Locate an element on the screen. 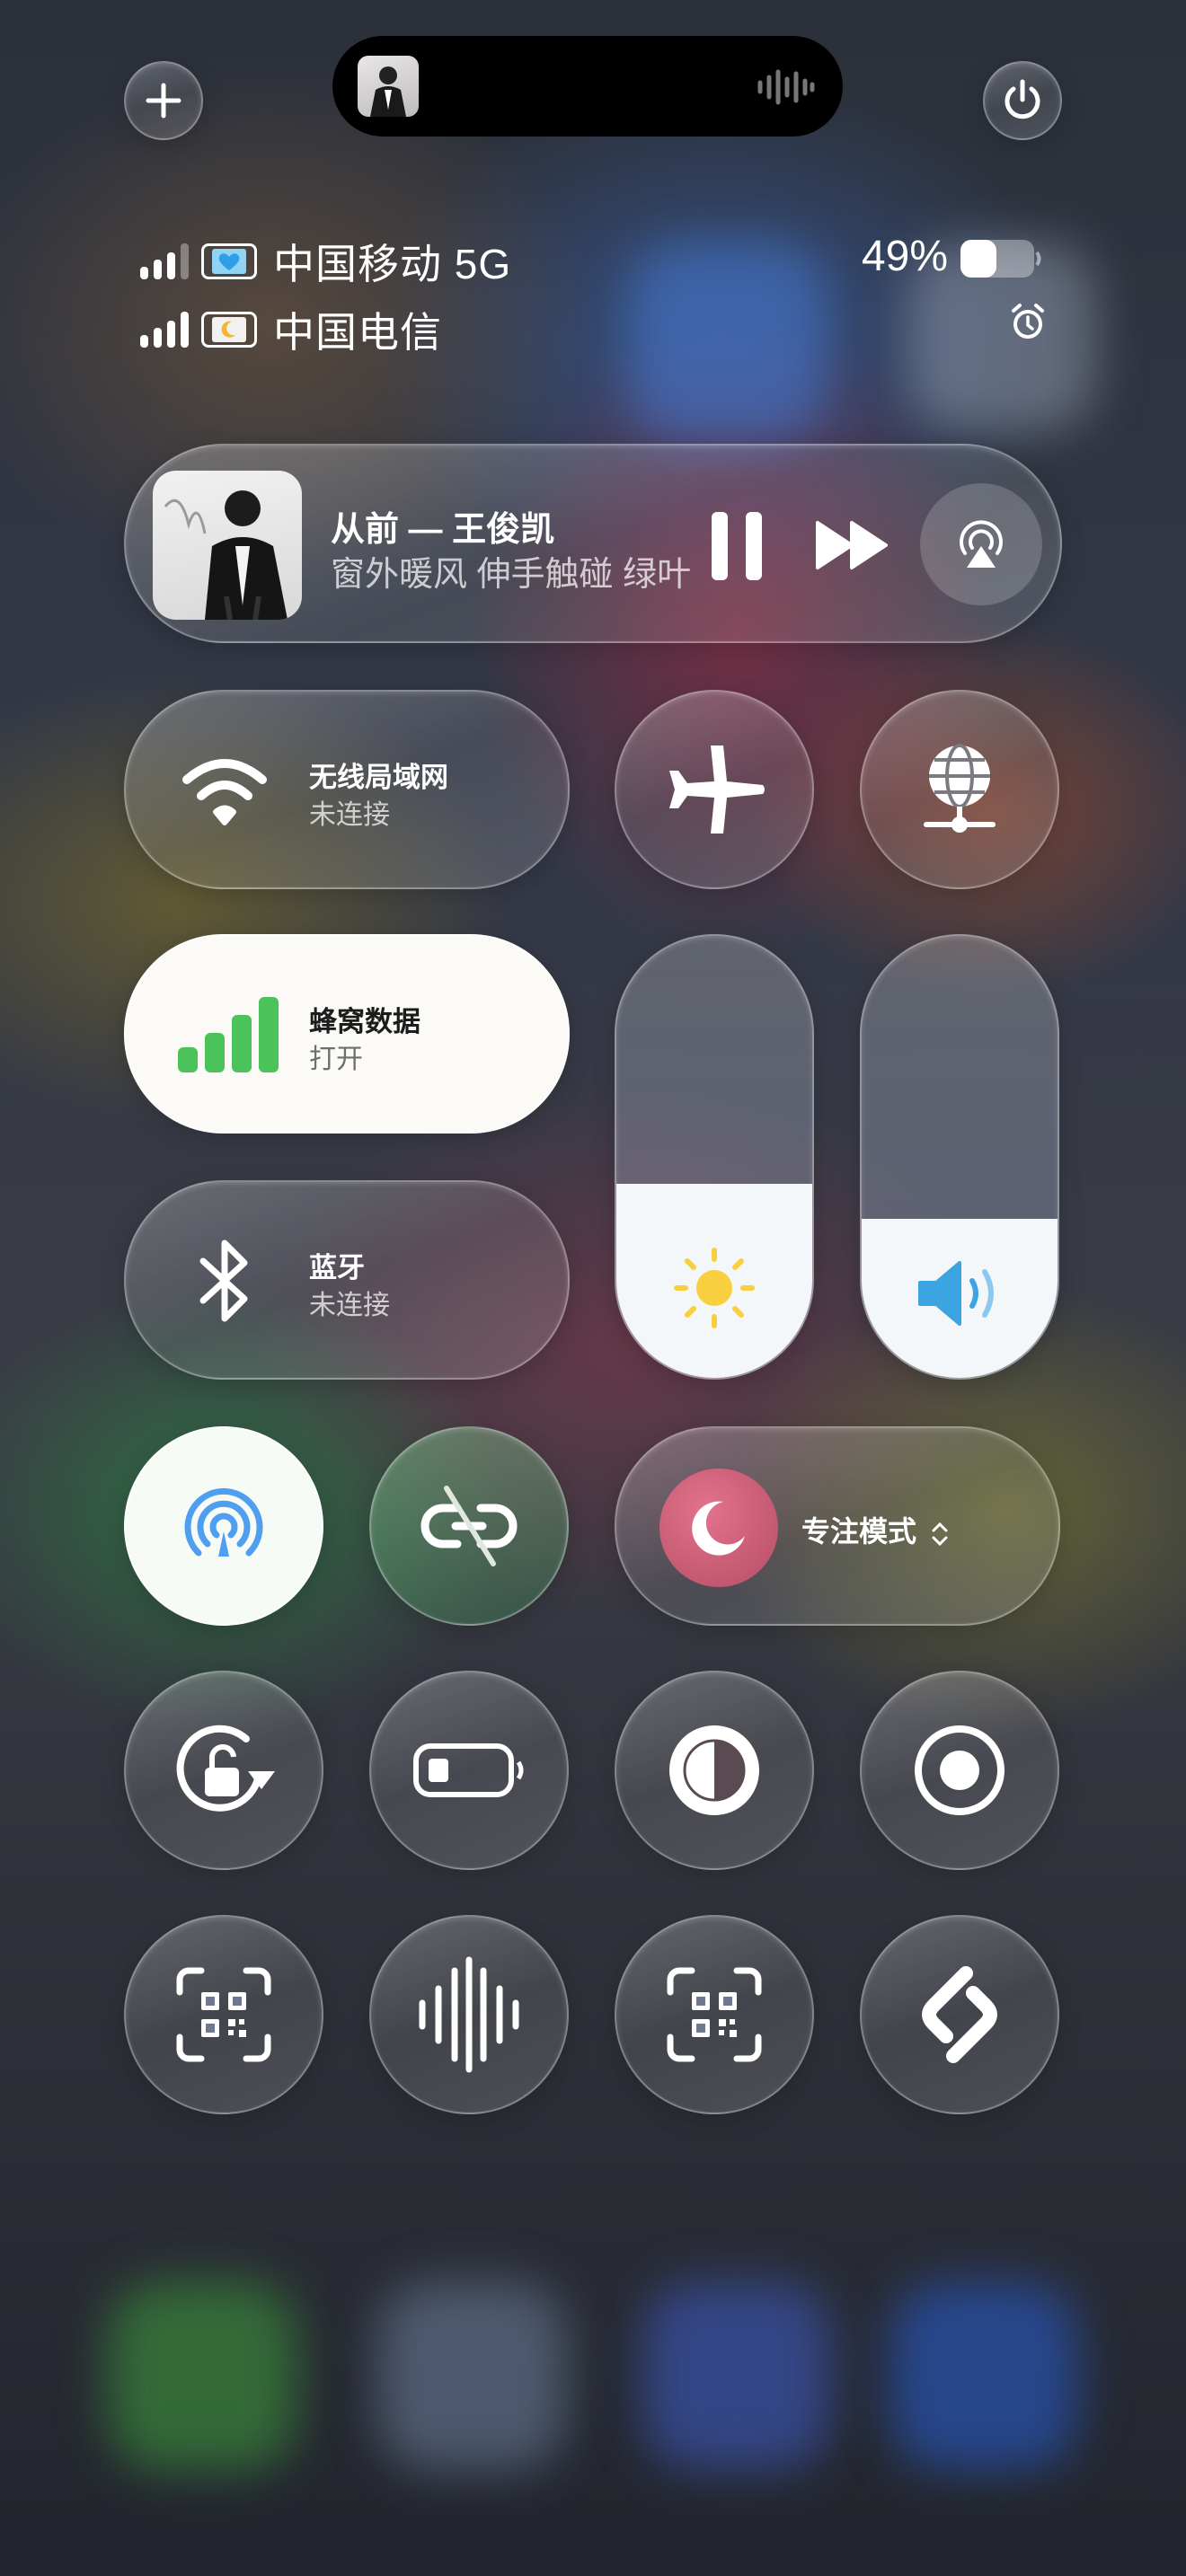 This screenshot has height=2576, width=1186. globe-network-icon is located at coordinates (960, 788).